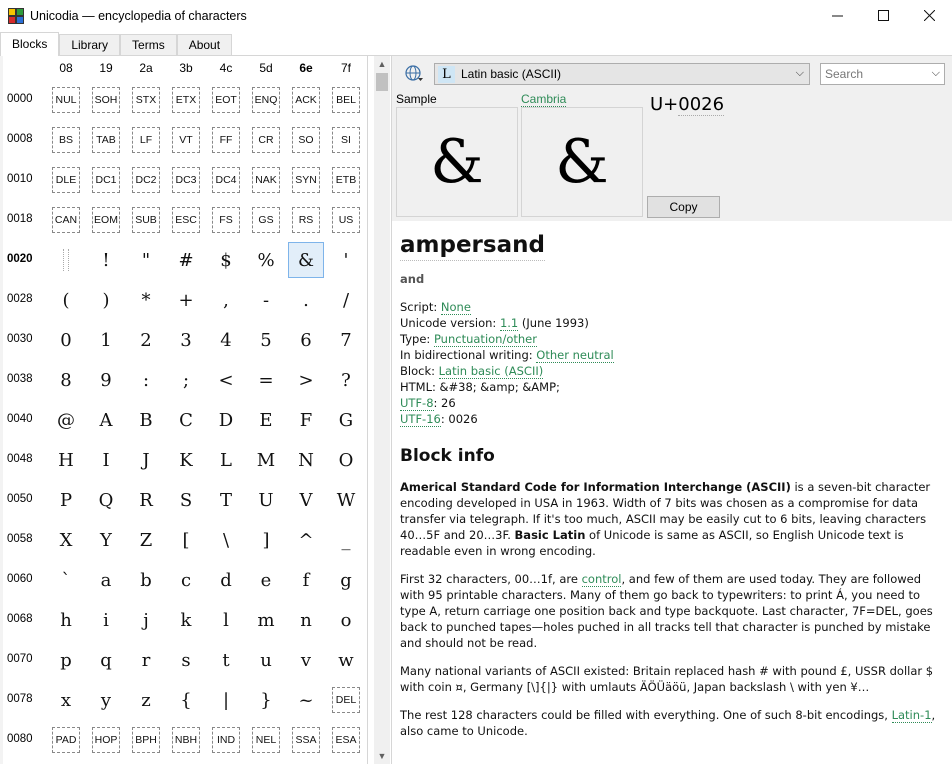  I want to click on character-cell: \, so click(226, 540).